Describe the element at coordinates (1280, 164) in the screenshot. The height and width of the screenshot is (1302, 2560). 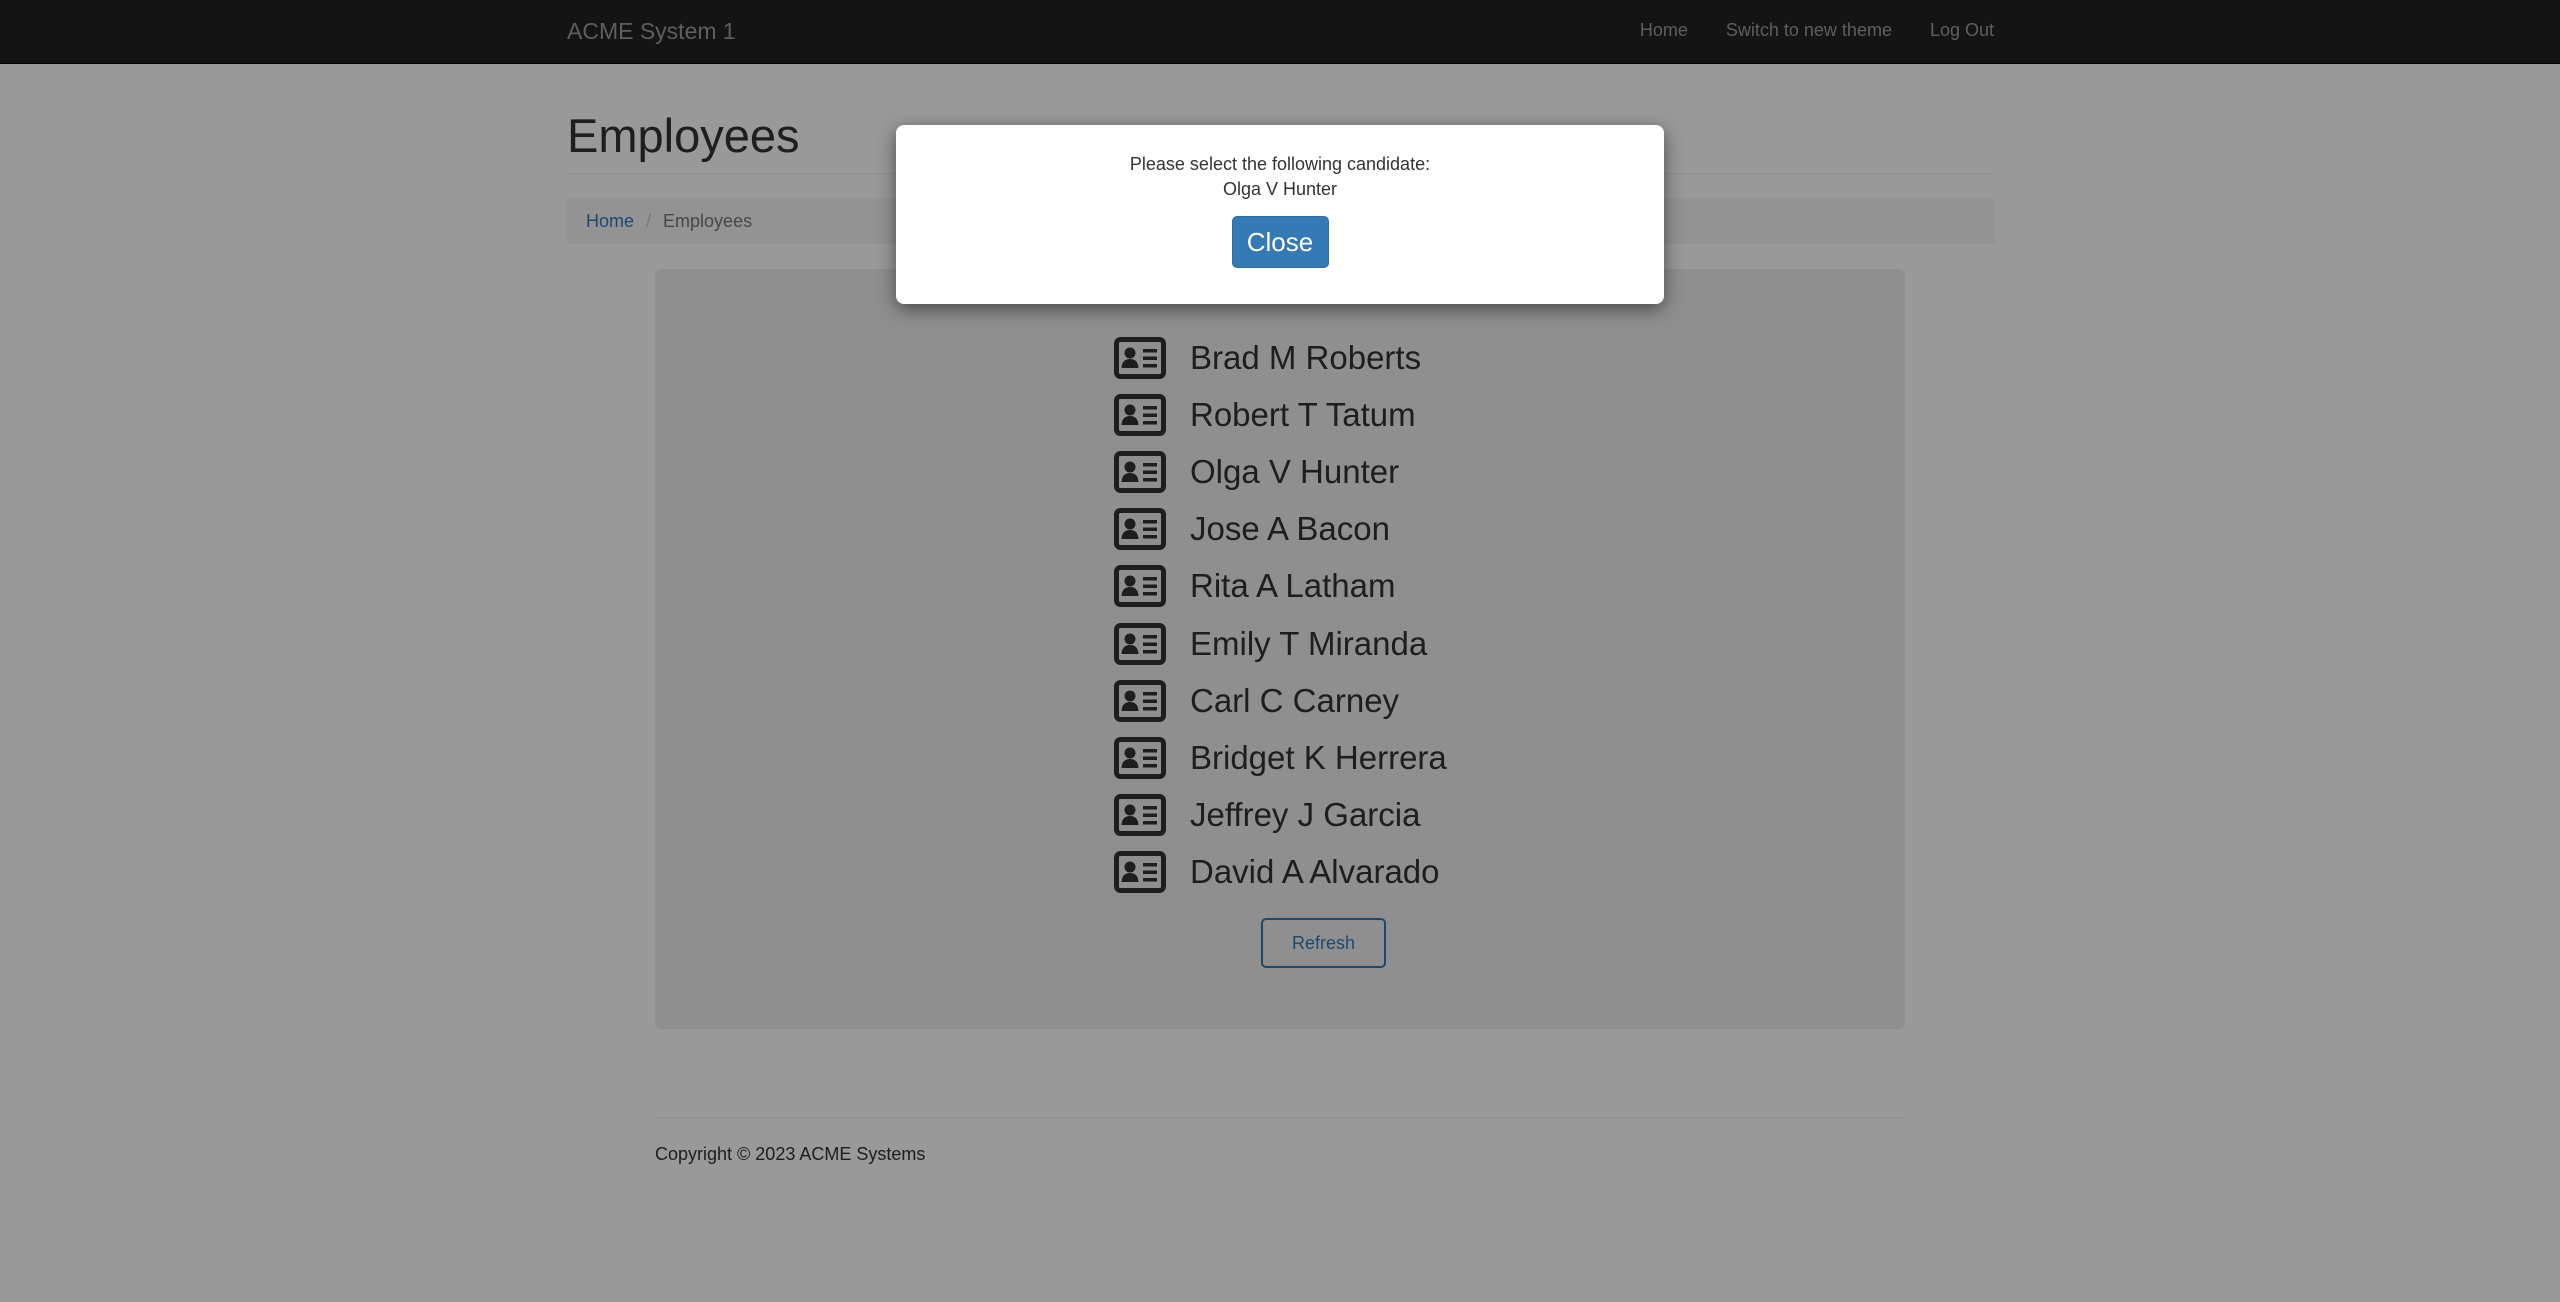
I see `modal-message: Please select the following candidate:` at that location.